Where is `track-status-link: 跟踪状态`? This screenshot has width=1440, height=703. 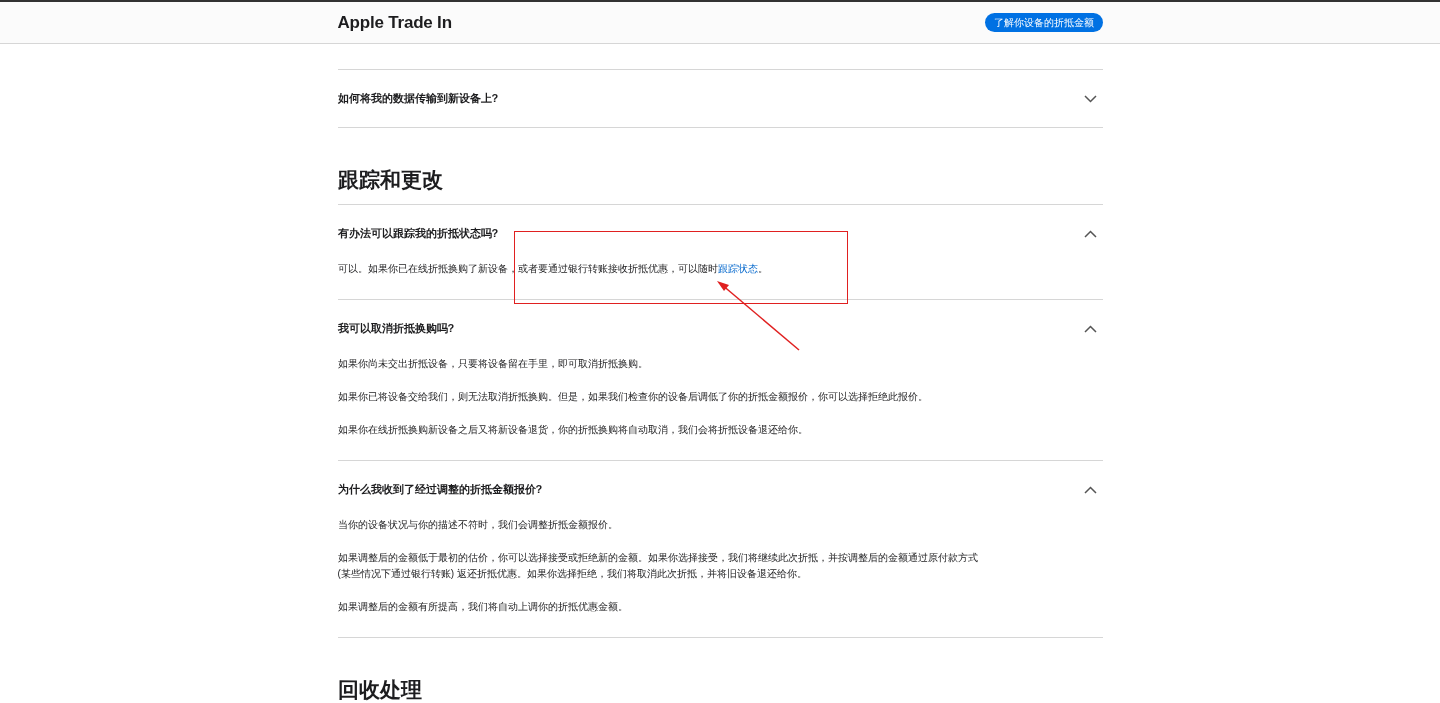 track-status-link: 跟踪状态 is located at coordinates (737, 268).